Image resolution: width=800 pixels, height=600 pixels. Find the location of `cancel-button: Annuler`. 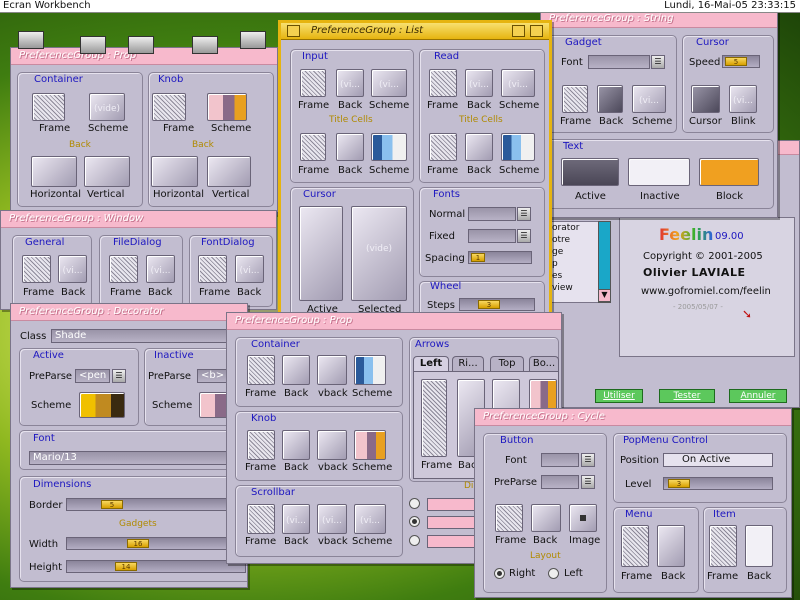

cancel-button: Annuler is located at coordinates (758, 396).